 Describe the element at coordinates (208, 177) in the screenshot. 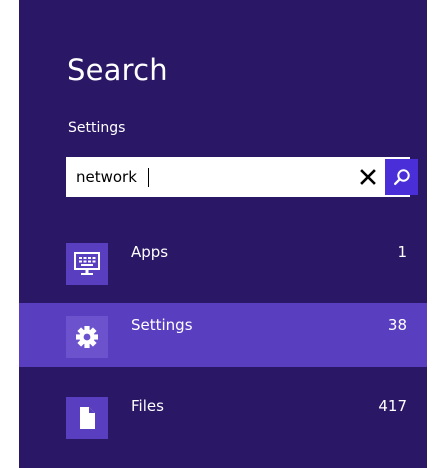

I see `search-input` at that location.